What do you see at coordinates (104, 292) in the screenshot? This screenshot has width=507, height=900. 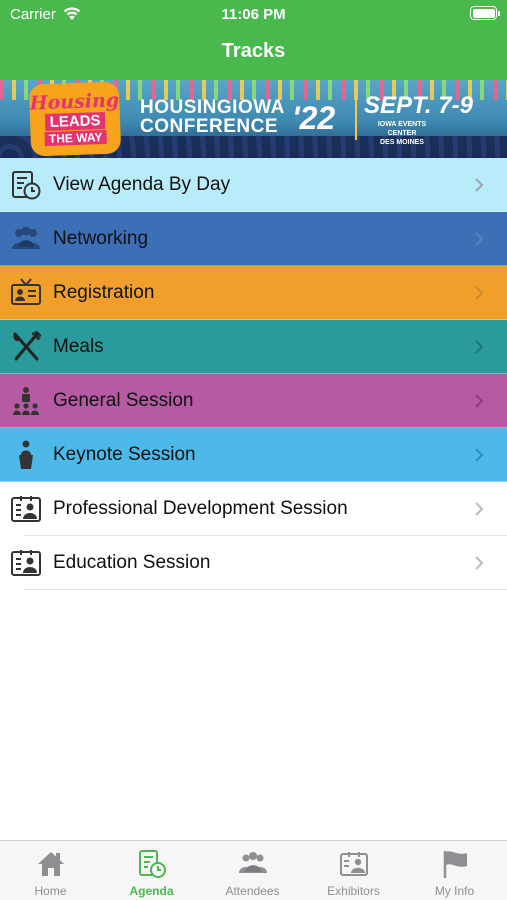 I see `track-label: Registration` at bounding box center [104, 292].